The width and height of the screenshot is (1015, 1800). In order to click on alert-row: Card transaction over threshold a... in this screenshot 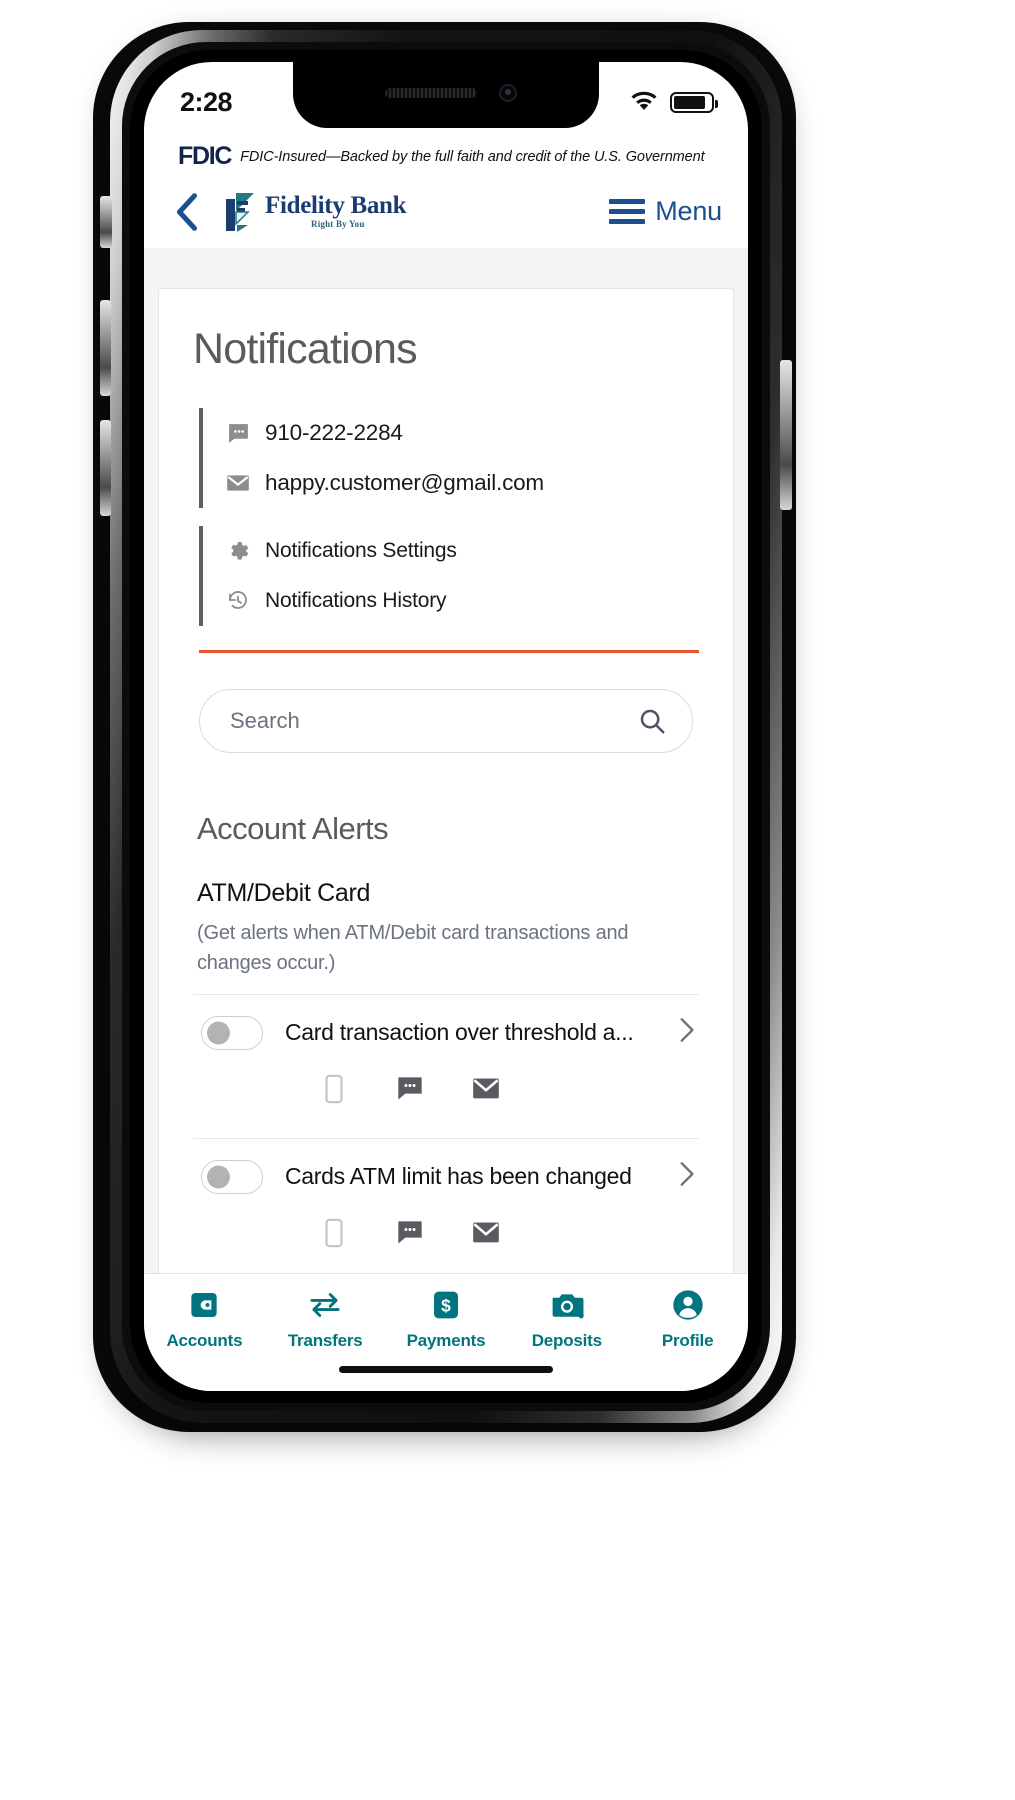, I will do `click(446, 1058)`.